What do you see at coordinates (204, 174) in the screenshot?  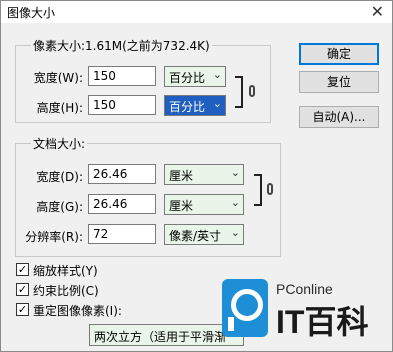 I see `doc-width-unit-select: 厘米 ⌄` at bounding box center [204, 174].